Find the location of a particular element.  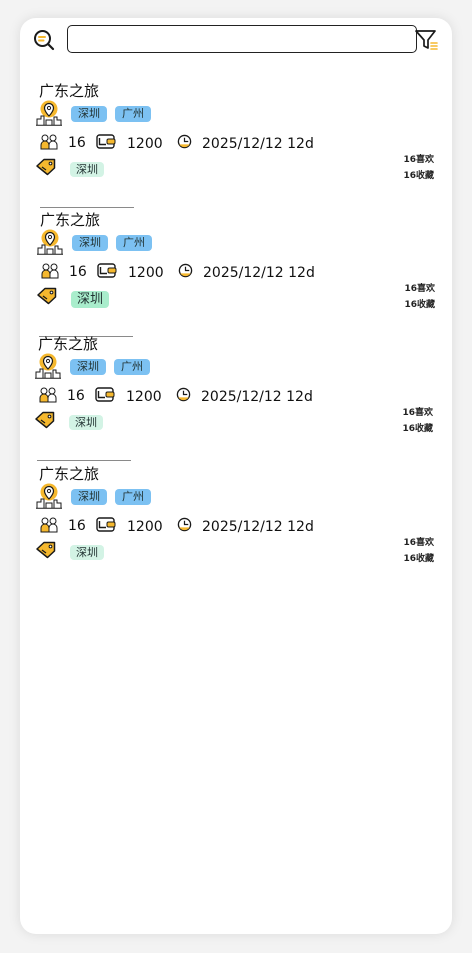

search-input is located at coordinates (242, 39).